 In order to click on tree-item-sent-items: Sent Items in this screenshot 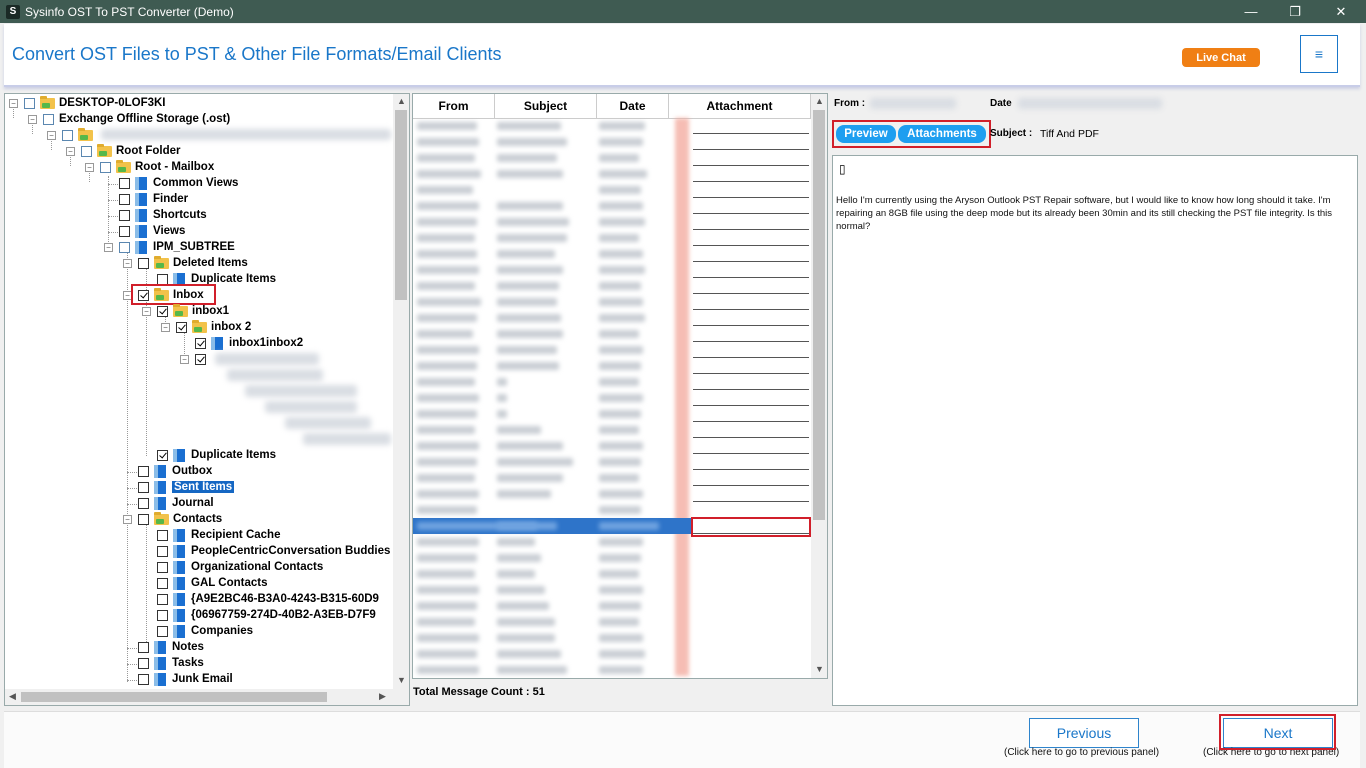, I will do `click(186, 487)`.